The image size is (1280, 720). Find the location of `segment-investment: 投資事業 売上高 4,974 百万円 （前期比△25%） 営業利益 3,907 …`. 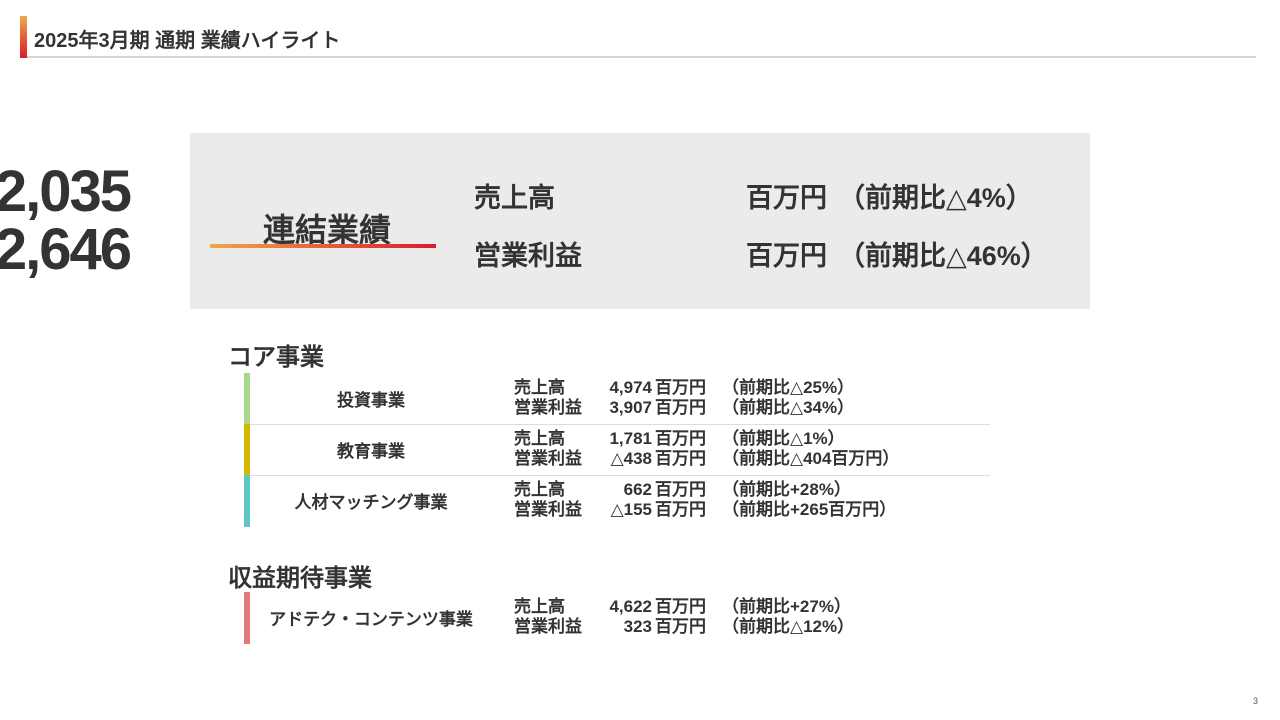

segment-investment: 投資事業 売上高 4,974 百万円 （前期比△25%） 営業利益 3,907 … is located at coordinates (617, 399).